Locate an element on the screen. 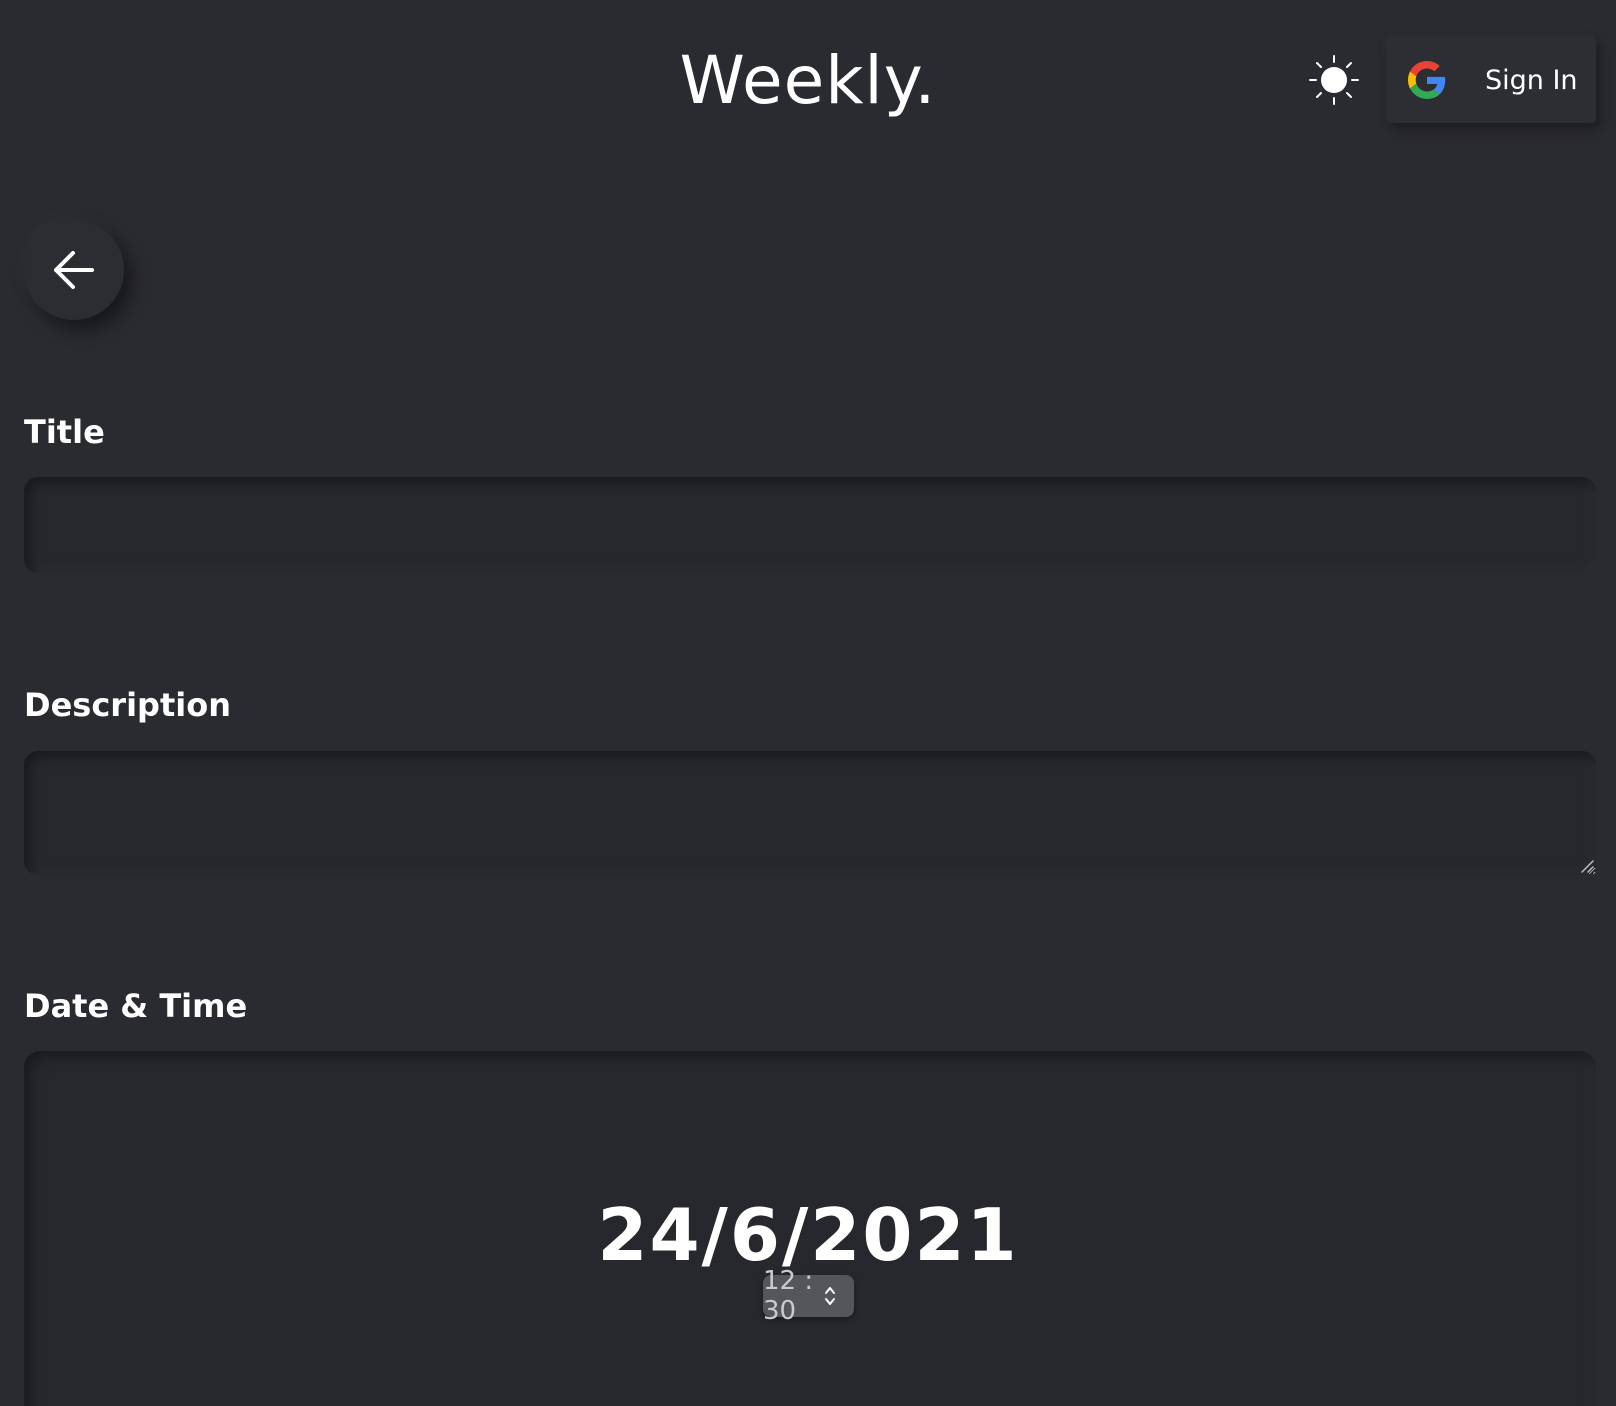 The image size is (1616, 1406). sun-icon is located at coordinates (1334, 80).